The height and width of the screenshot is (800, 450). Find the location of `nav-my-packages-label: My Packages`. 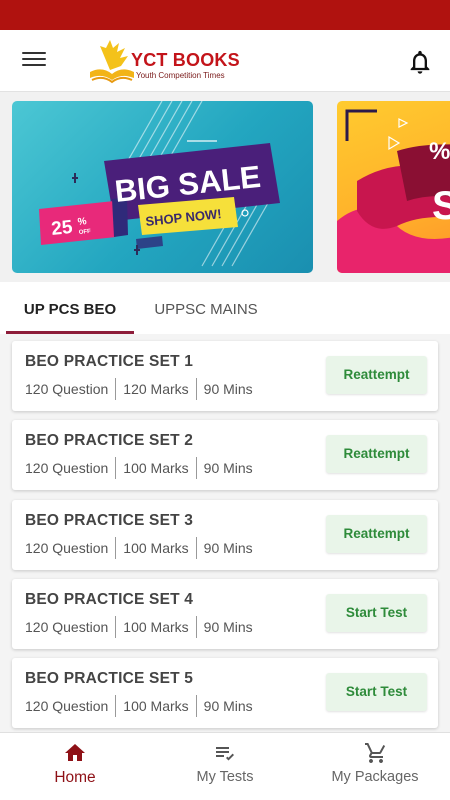

nav-my-packages-label: My Packages is located at coordinates (375, 777).